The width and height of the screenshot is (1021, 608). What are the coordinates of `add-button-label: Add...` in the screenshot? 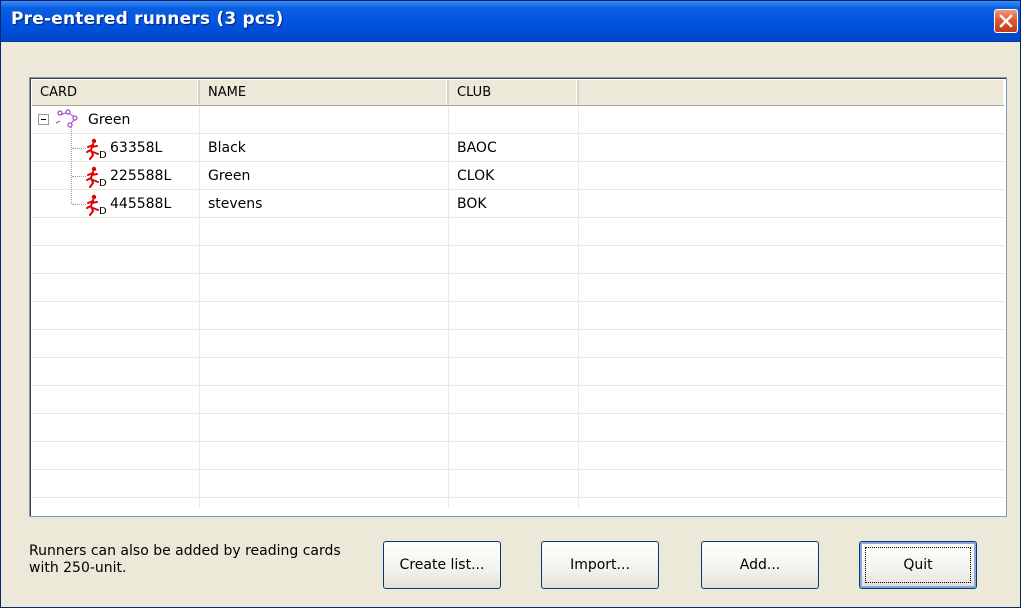 It's located at (760, 565).